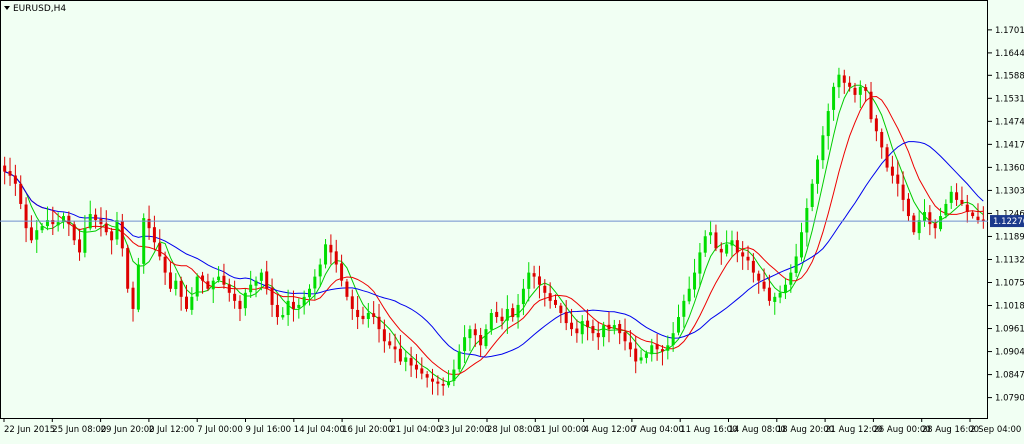 The width and height of the screenshot is (1024, 444). Describe the element at coordinates (1009, 353) in the screenshot. I see `y-tick-label: 1.09045` at that location.